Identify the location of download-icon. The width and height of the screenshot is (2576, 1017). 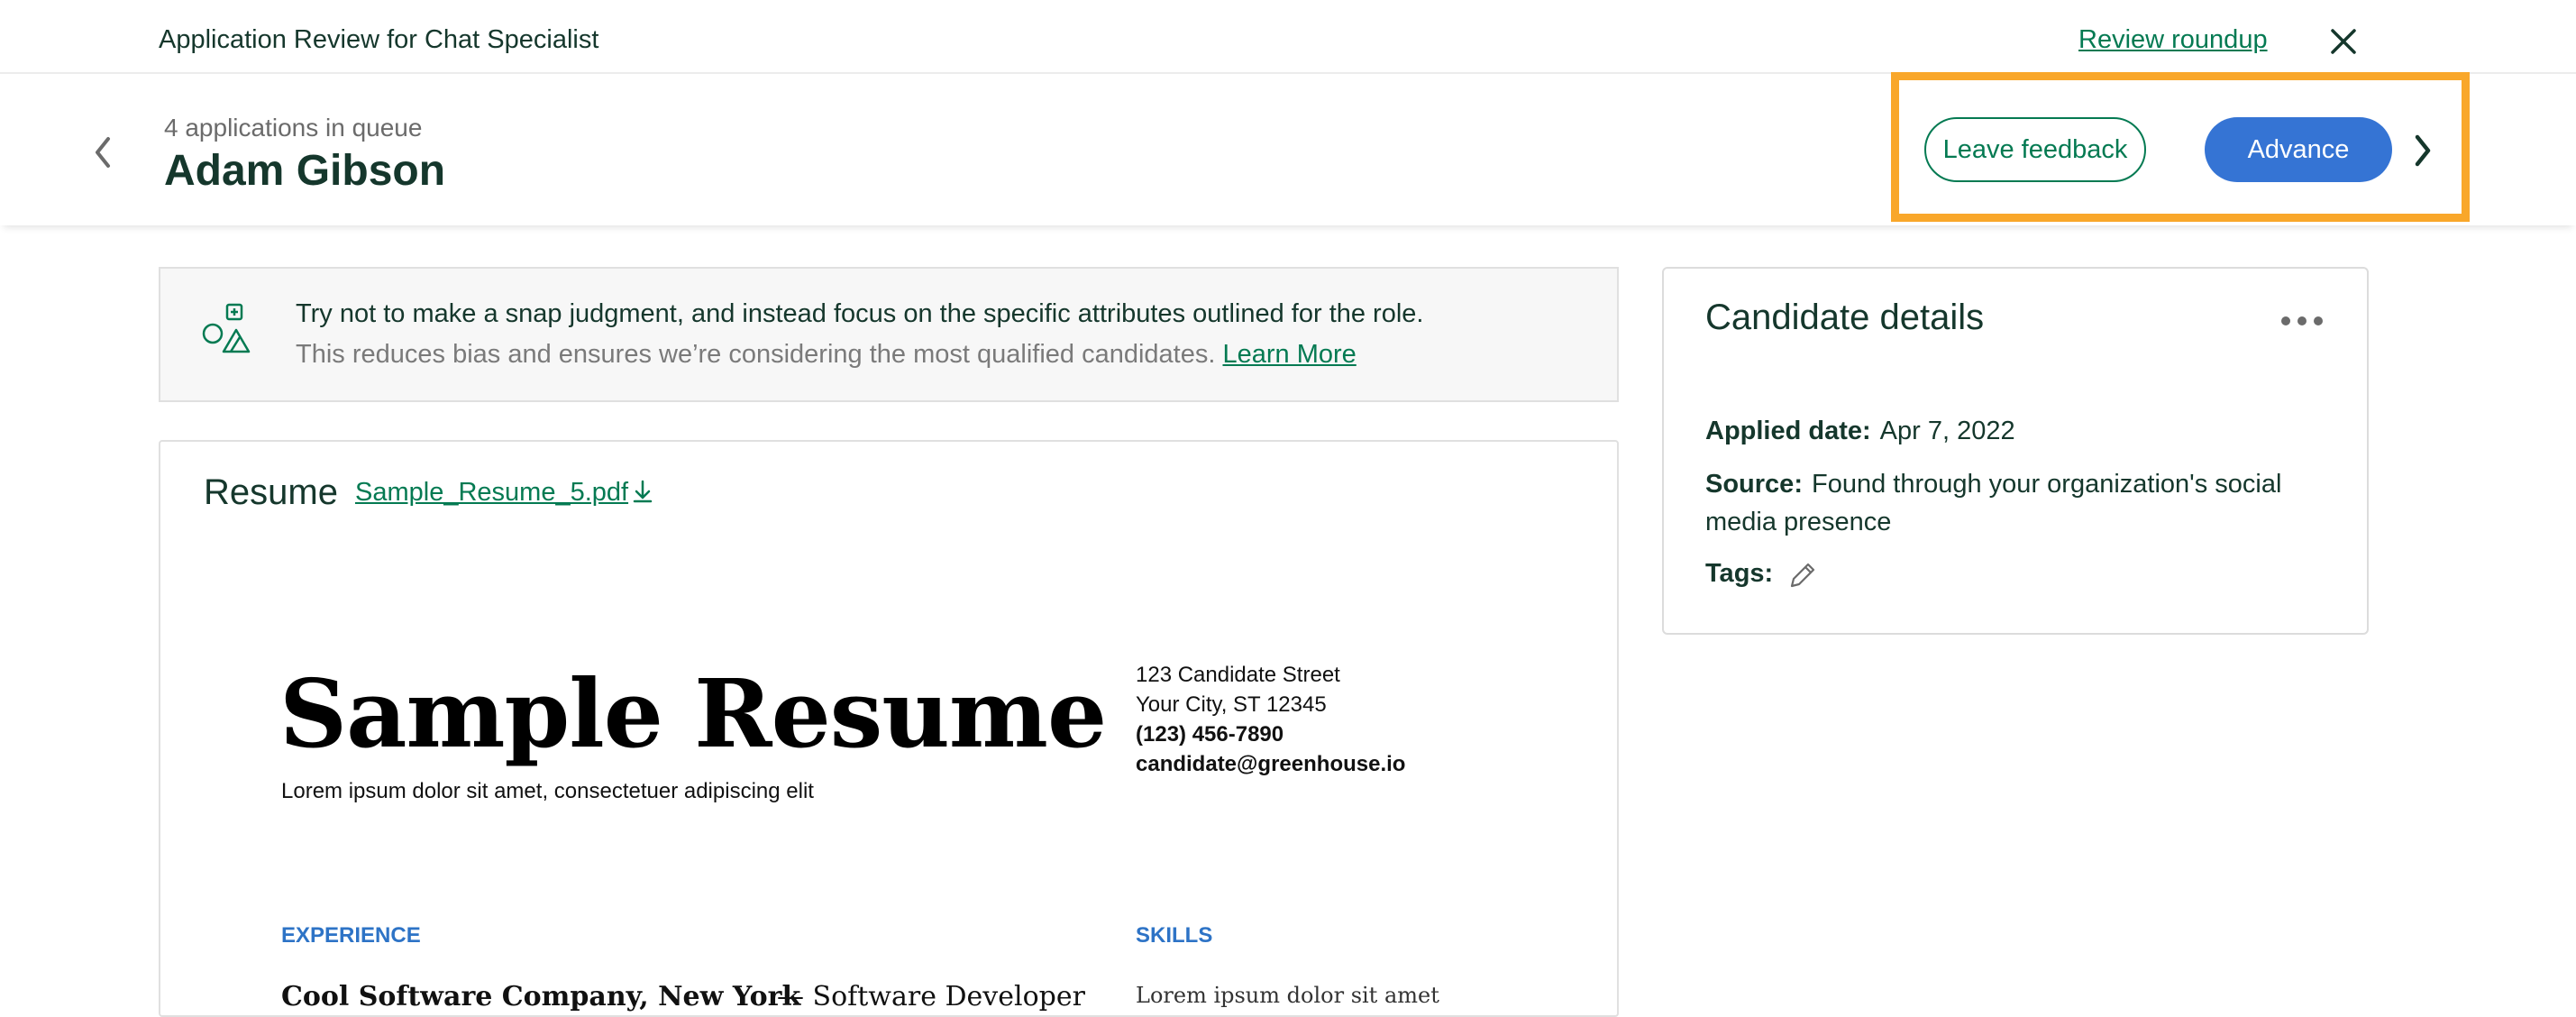
(642, 492).